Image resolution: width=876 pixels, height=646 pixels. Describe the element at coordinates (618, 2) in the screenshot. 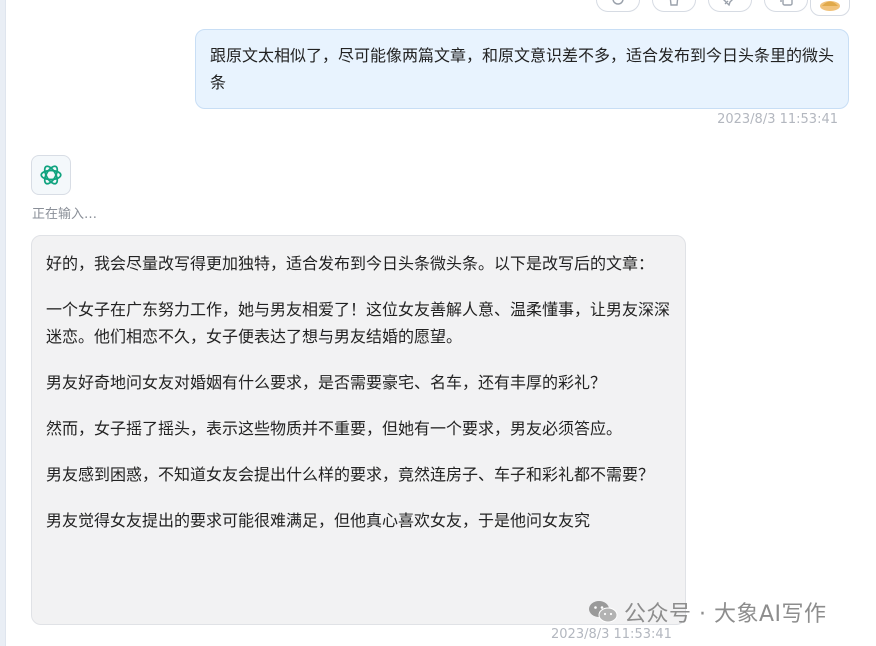

I see `refresh-icon` at that location.